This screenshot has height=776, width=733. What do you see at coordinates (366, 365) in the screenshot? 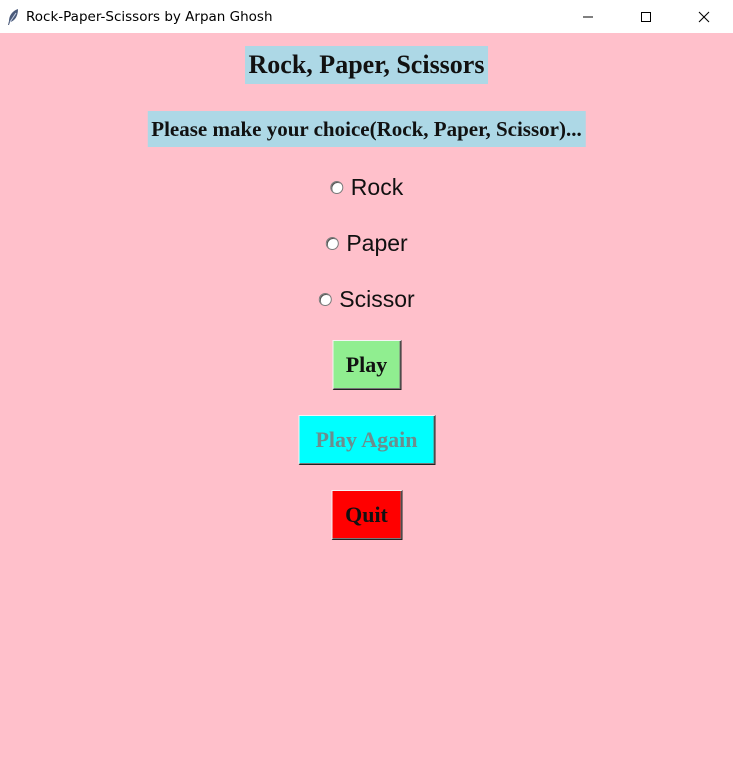
I see `play-button: Play` at bounding box center [366, 365].